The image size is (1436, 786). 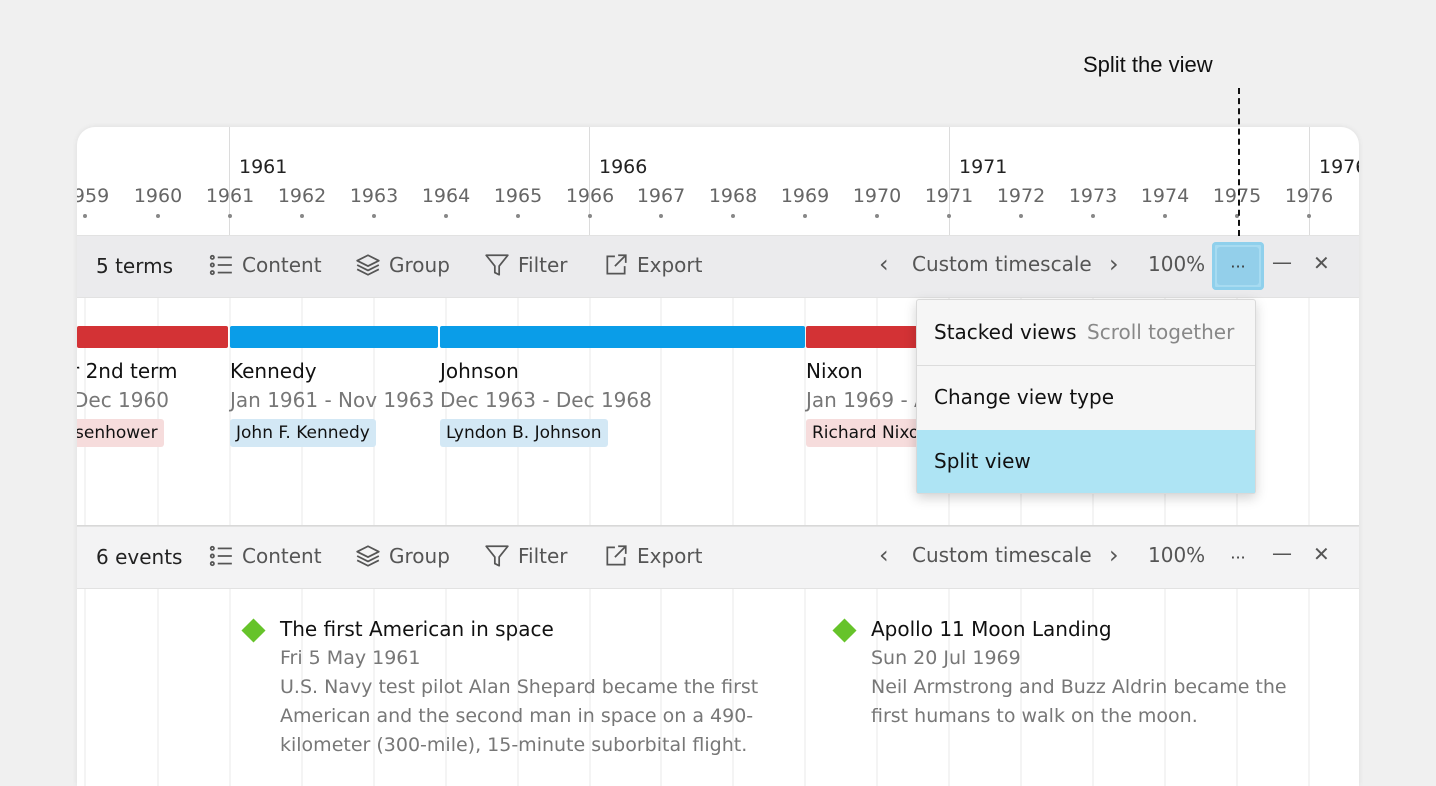 I want to click on major-year-label: 1961, so click(x=263, y=167).